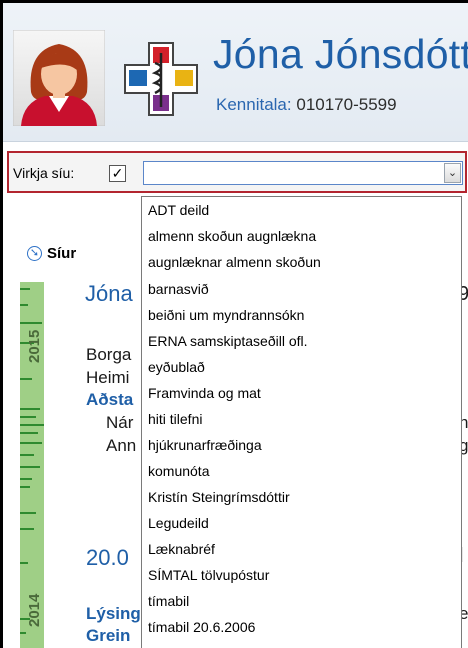  What do you see at coordinates (178, 289) in the screenshot?
I see `dropdown-option: barnasvið` at bounding box center [178, 289].